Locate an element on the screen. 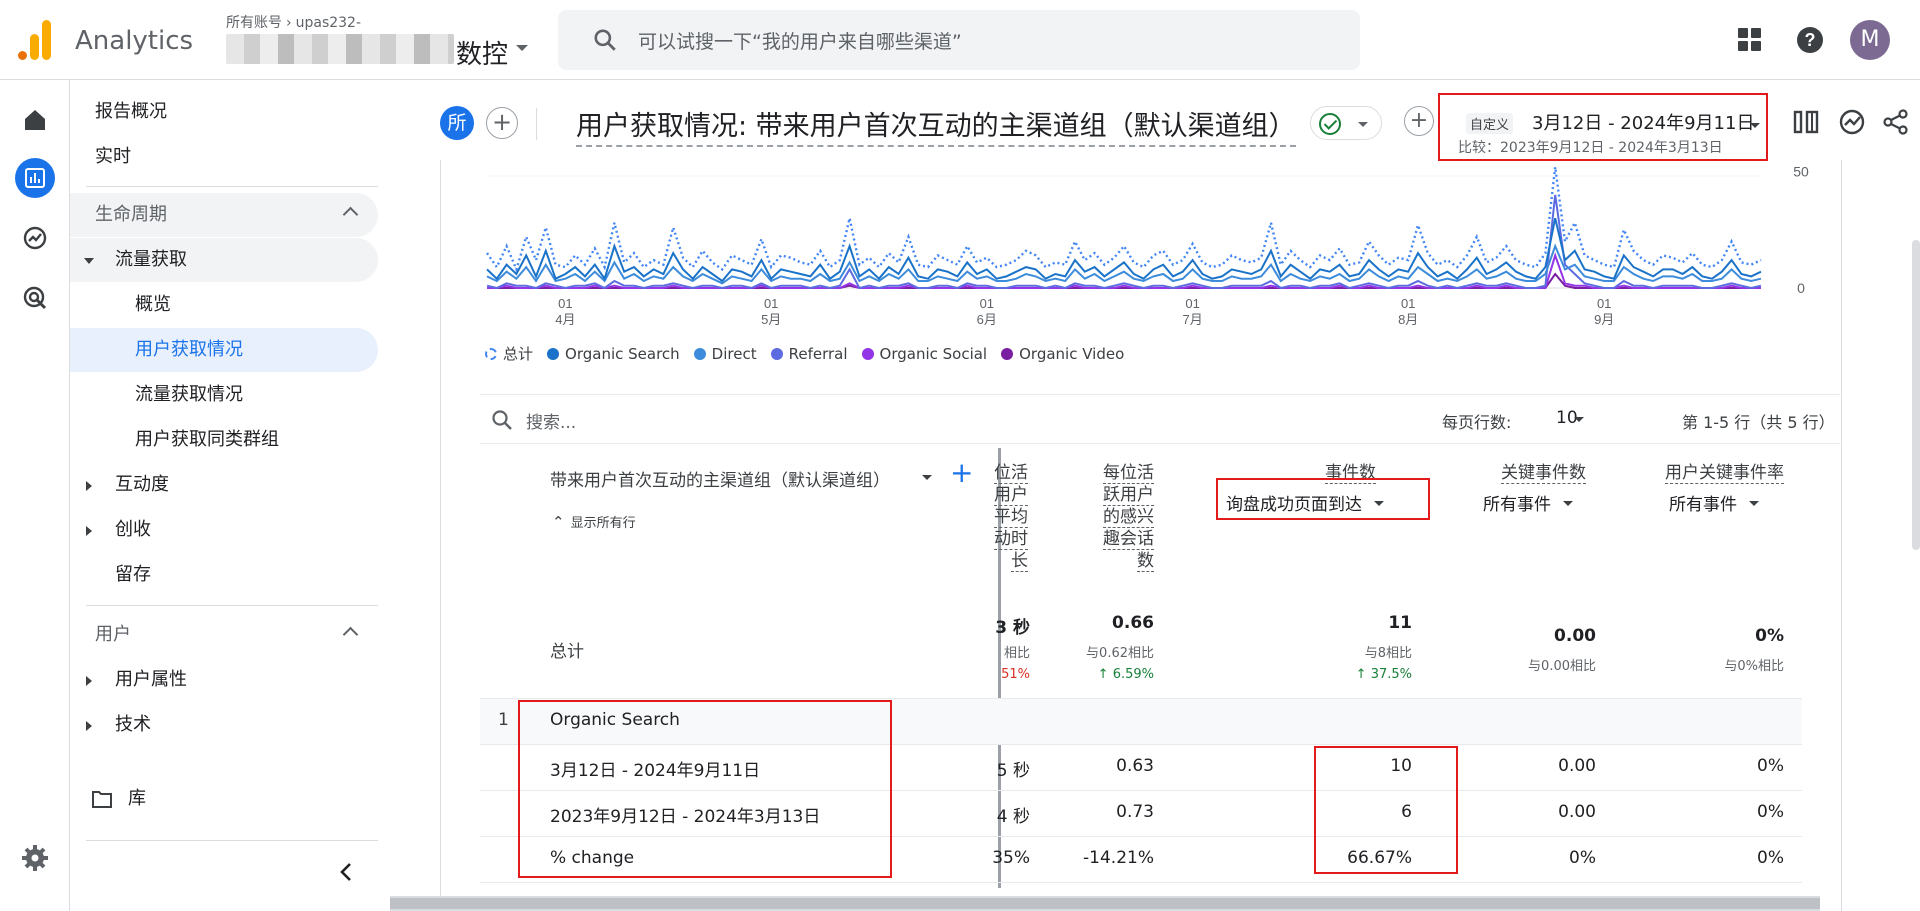 The image size is (1920, 911). nav-user-acq-cohort: 用户获取同类群组 is located at coordinates (224, 440).